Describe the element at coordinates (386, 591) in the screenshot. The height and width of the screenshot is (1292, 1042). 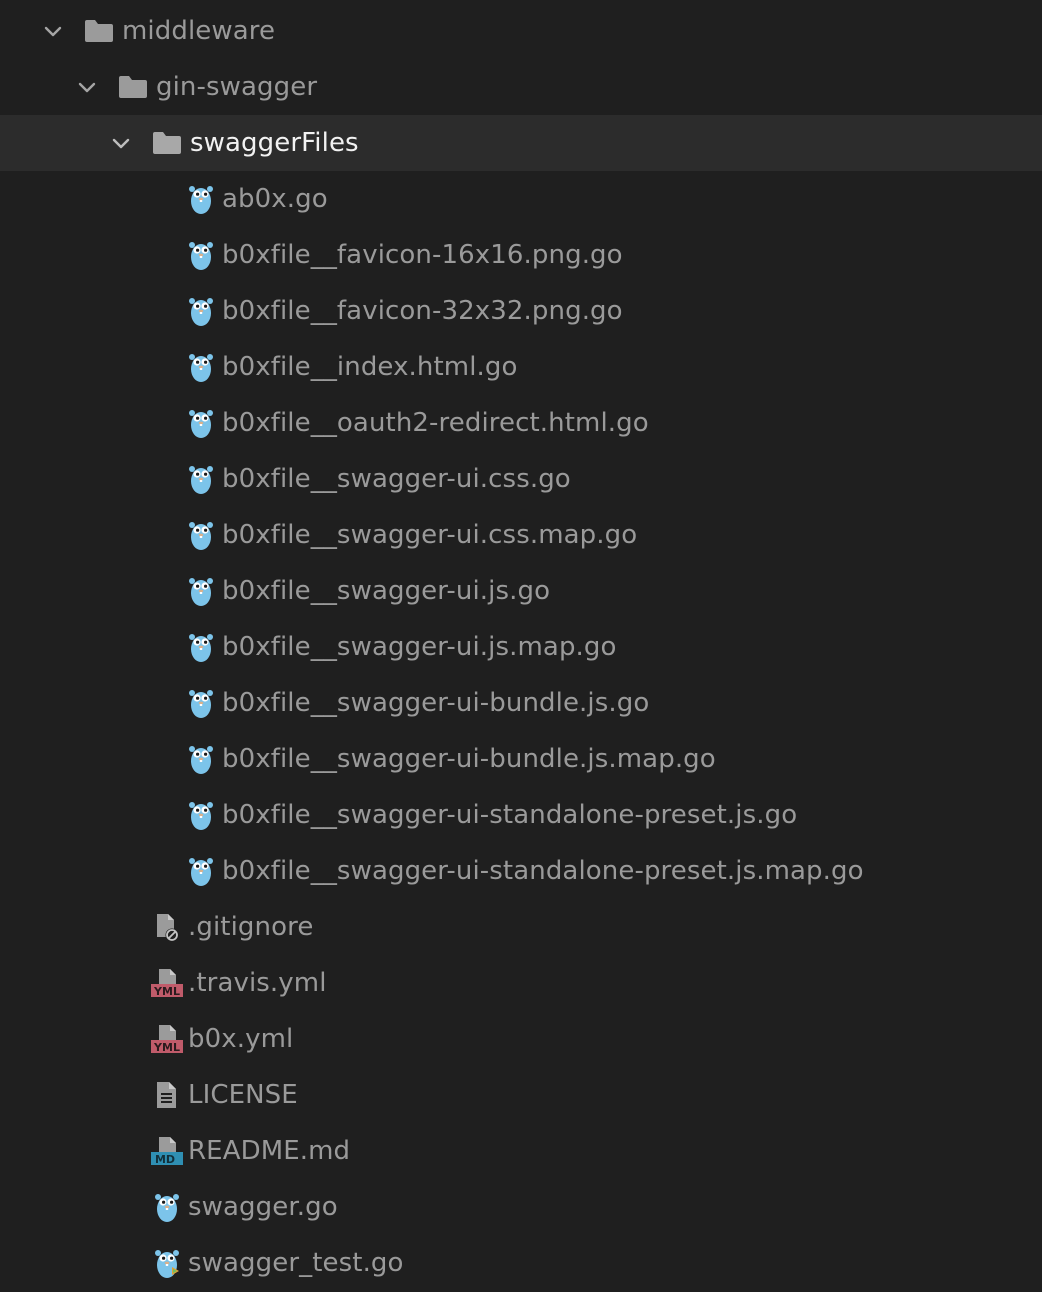
I see `file-label: b0xfile__swagger-ui.js.go` at that location.